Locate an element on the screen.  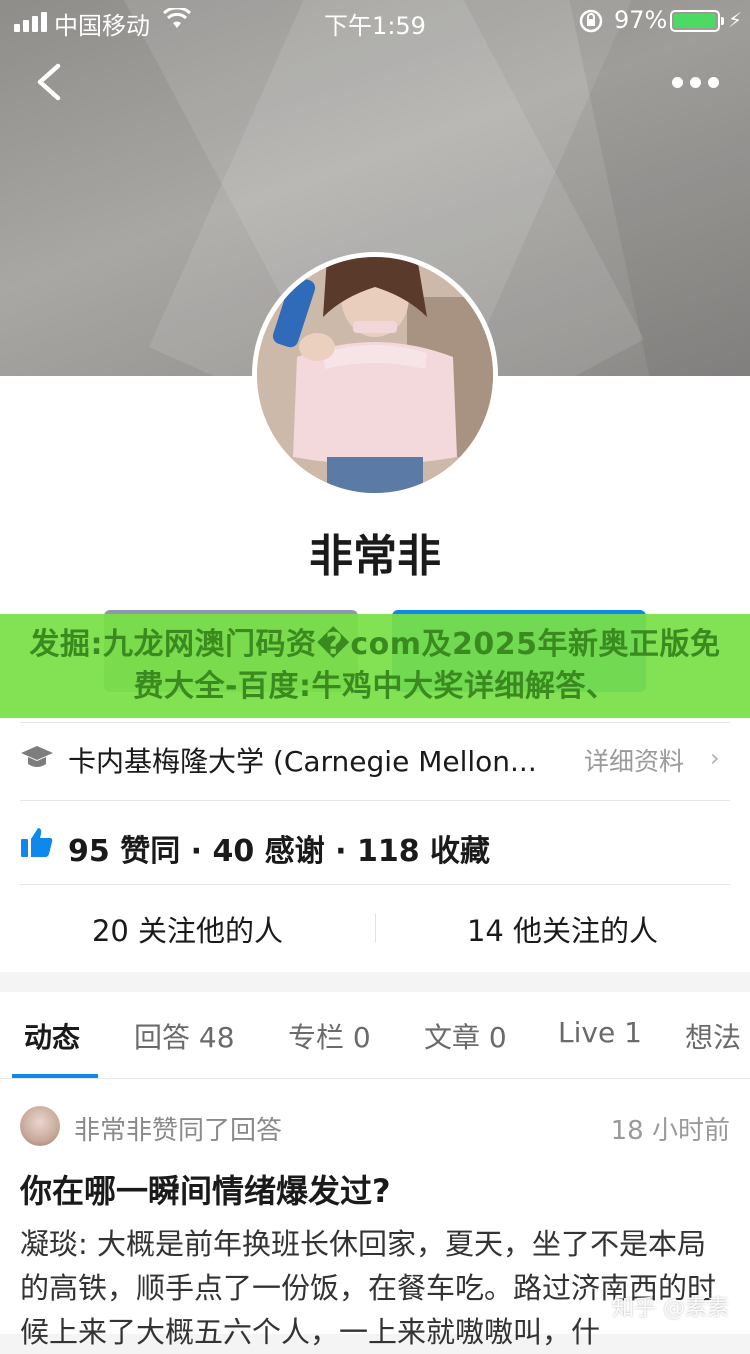
thumbs-up-icon is located at coordinates (37, 844).